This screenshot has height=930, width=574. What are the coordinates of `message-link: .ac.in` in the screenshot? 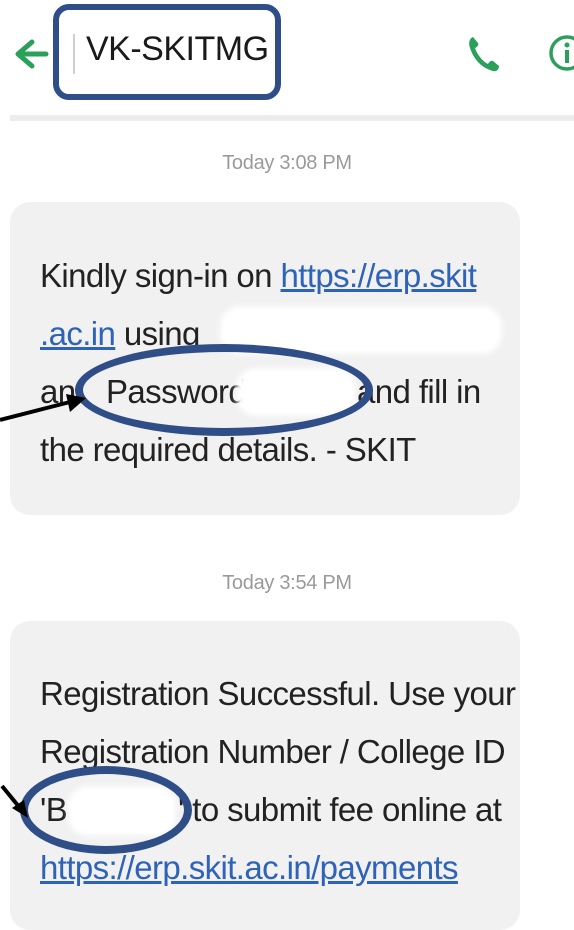 It's located at (78, 333).